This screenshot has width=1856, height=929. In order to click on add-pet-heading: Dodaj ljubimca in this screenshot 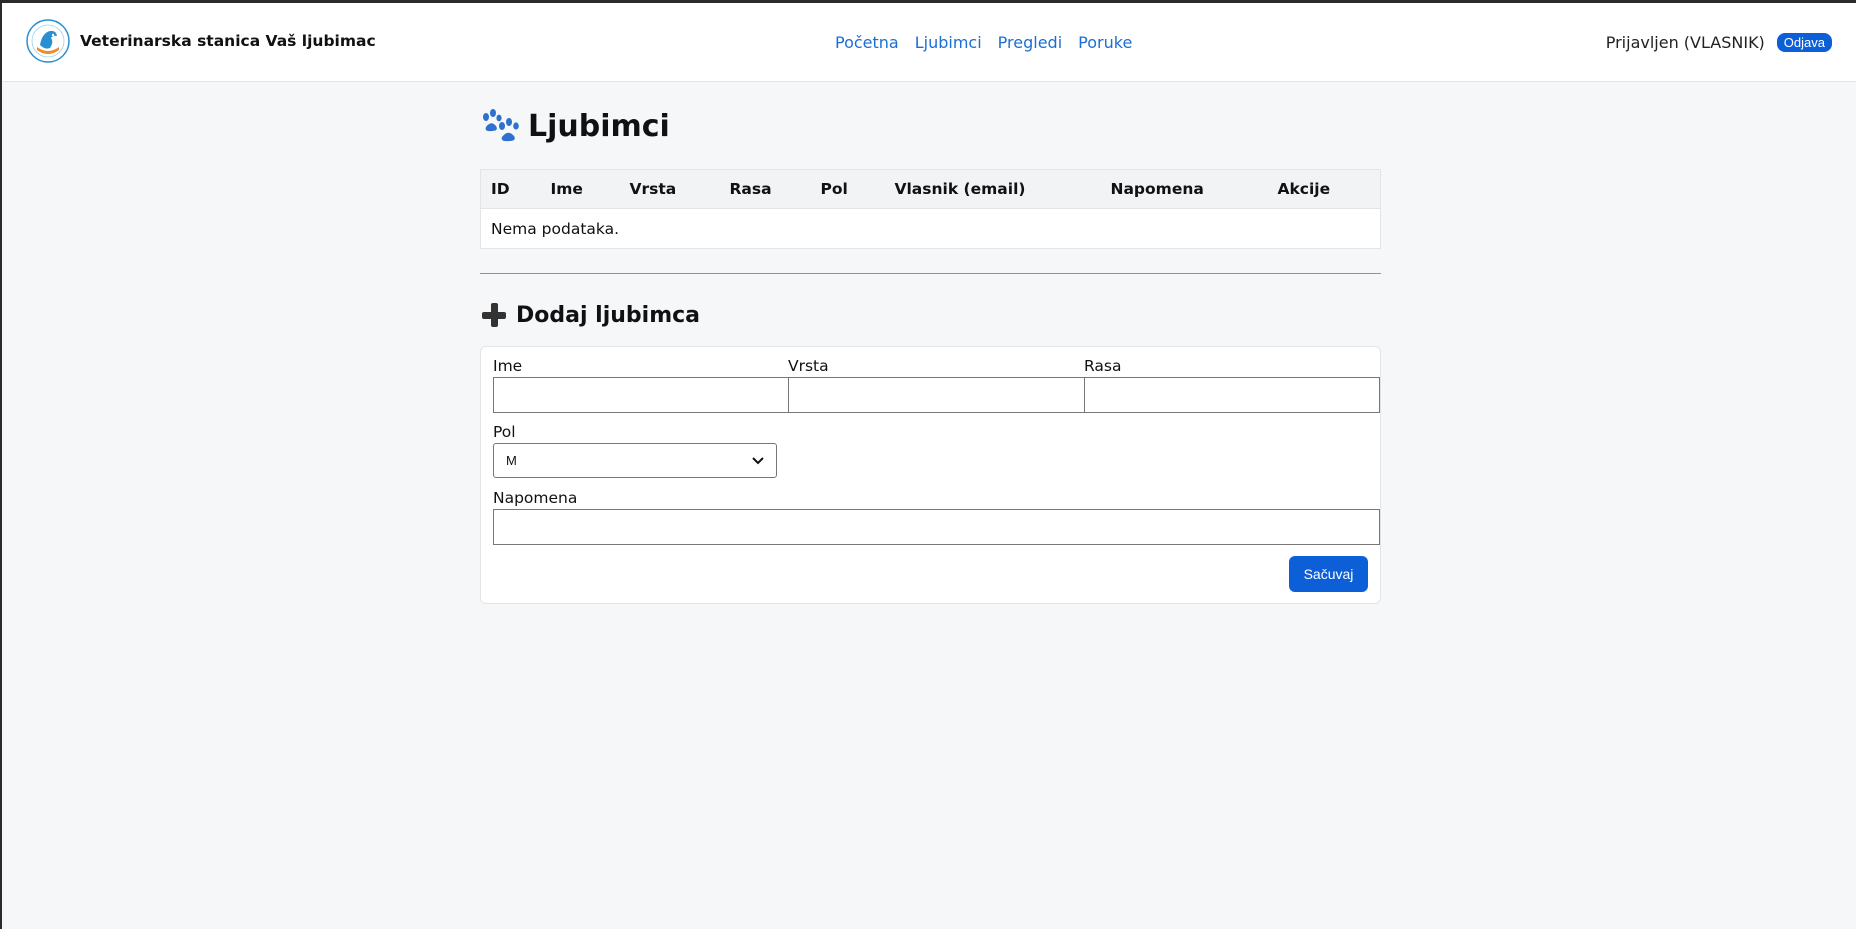, I will do `click(930, 315)`.